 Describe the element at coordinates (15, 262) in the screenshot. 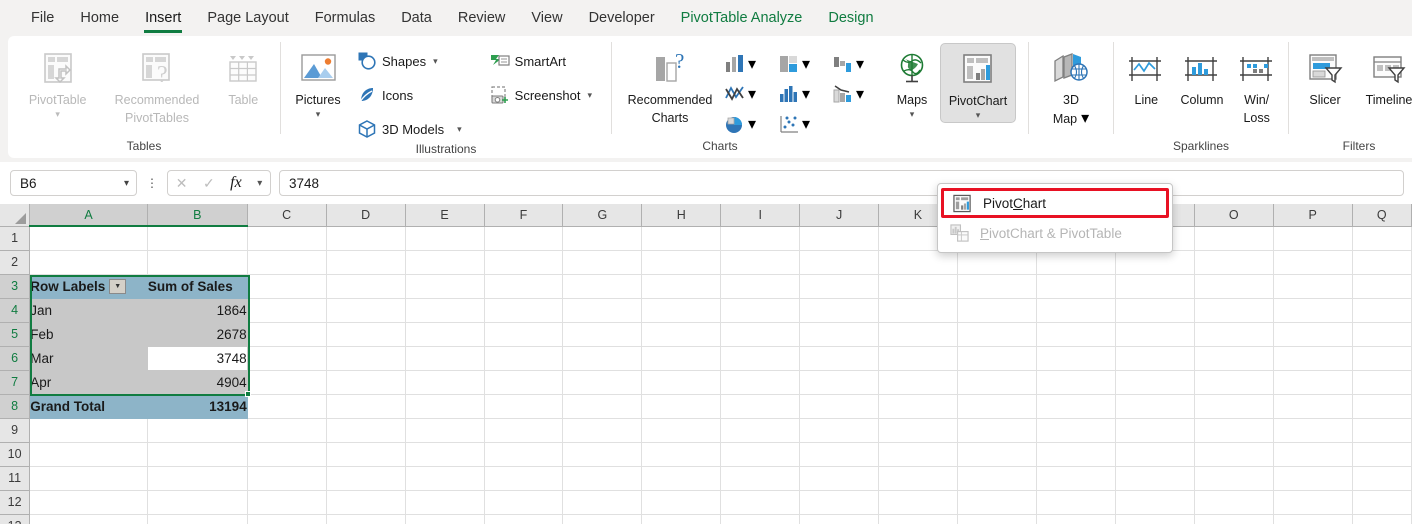

I see `row-header-2: 2` at that location.